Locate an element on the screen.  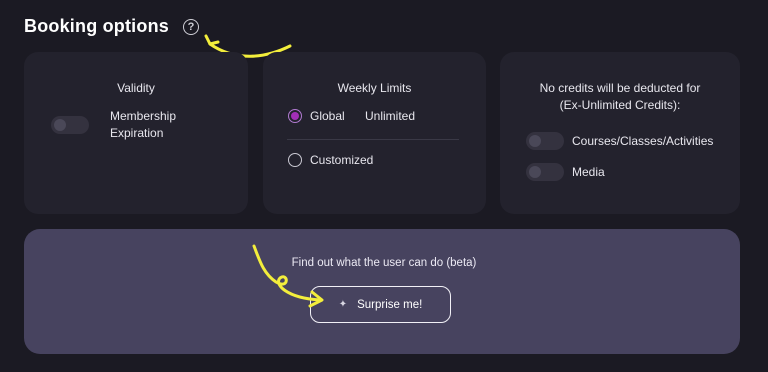
credits-title-line-1: No credits will be deducted for is located at coordinates (620, 88).